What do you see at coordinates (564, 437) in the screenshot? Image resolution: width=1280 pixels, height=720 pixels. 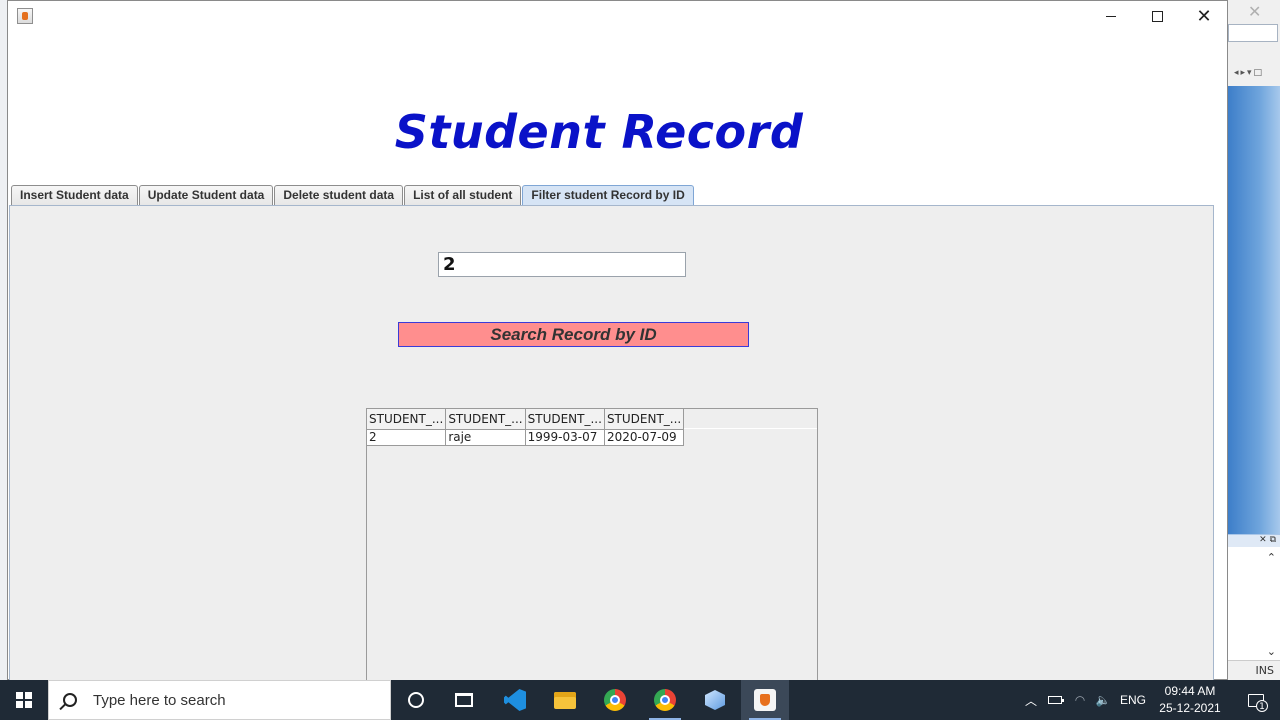 I see `table-cell: 1999-03-07` at bounding box center [564, 437].